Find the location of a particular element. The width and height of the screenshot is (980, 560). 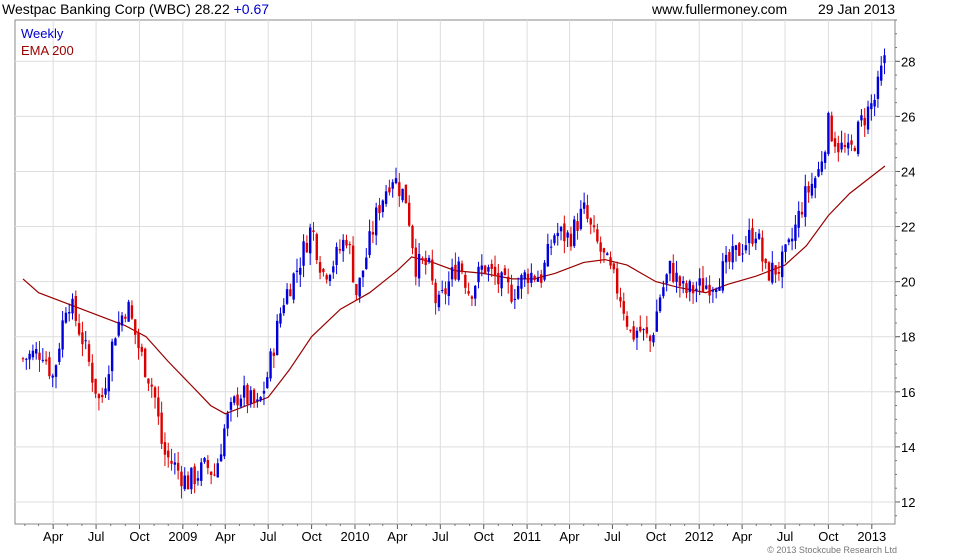

copyright: © 2013 Stockcube Research Ltd is located at coordinates (832, 550).